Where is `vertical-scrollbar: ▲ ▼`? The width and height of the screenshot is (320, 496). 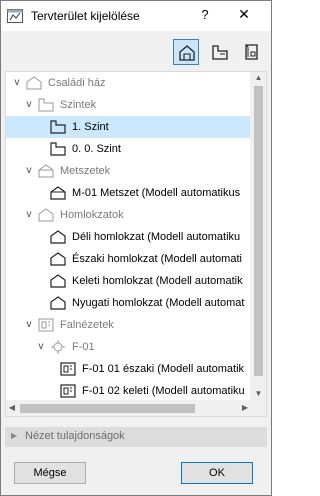
vertical-scrollbar: ▲ ▼ is located at coordinates (258, 236).